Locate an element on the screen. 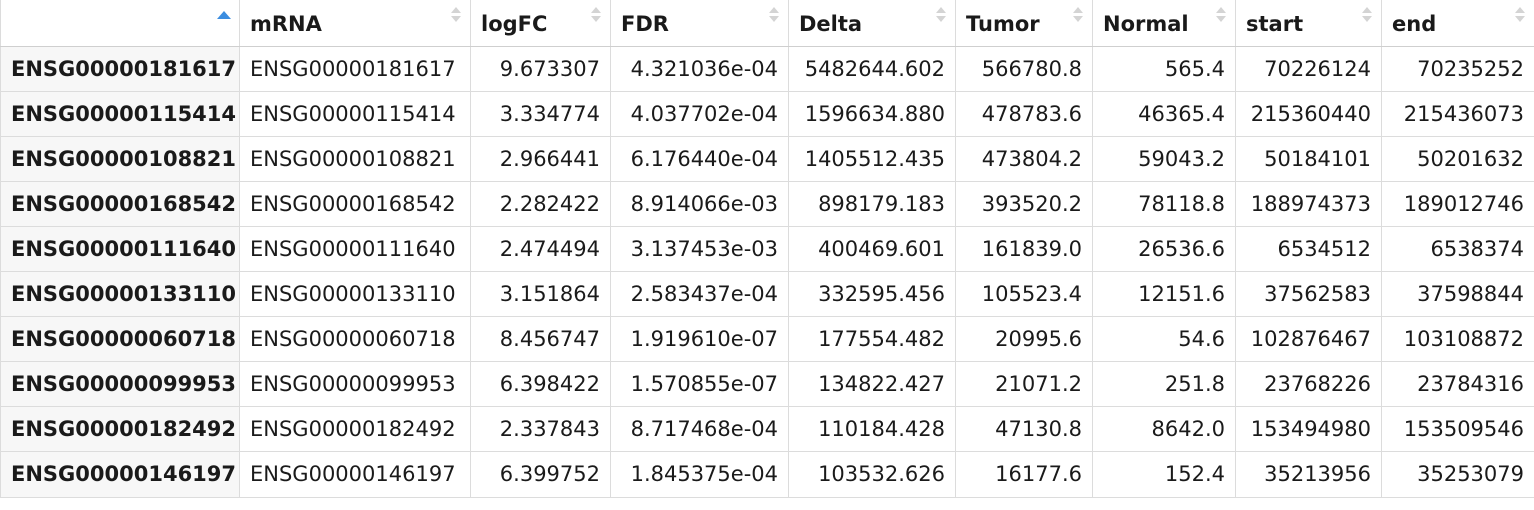  delta-cell: 332595.456 is located at coordinates (872, 293).